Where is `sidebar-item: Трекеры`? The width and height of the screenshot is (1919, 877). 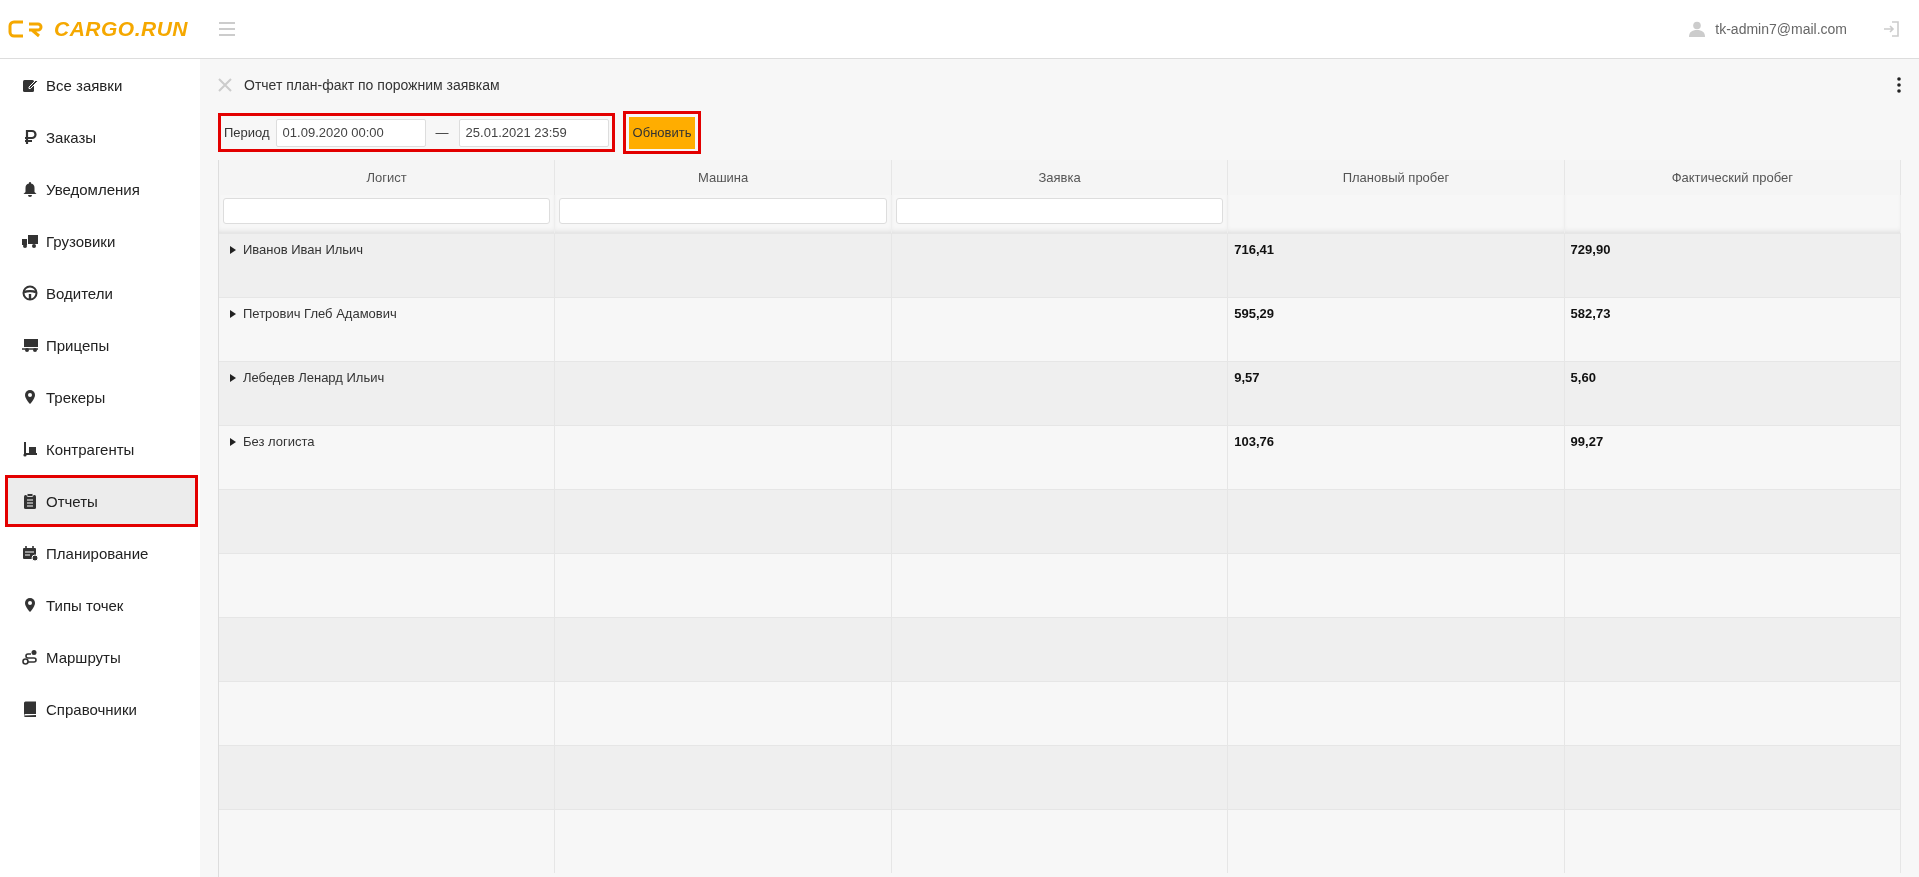
sidebar-item: Трекеры is located at coordinates (100, 397).